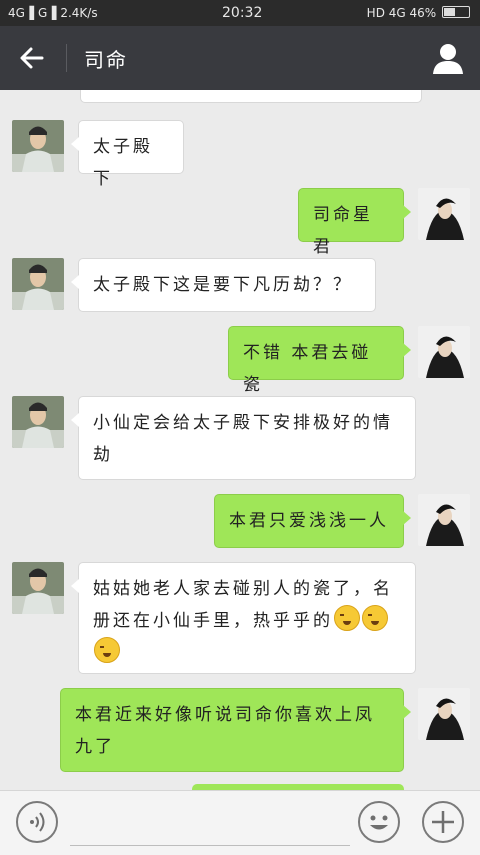  Describe the element at coordinates (240, 154) in the screenshot. I see `message-row: 太子殿下` at that location.